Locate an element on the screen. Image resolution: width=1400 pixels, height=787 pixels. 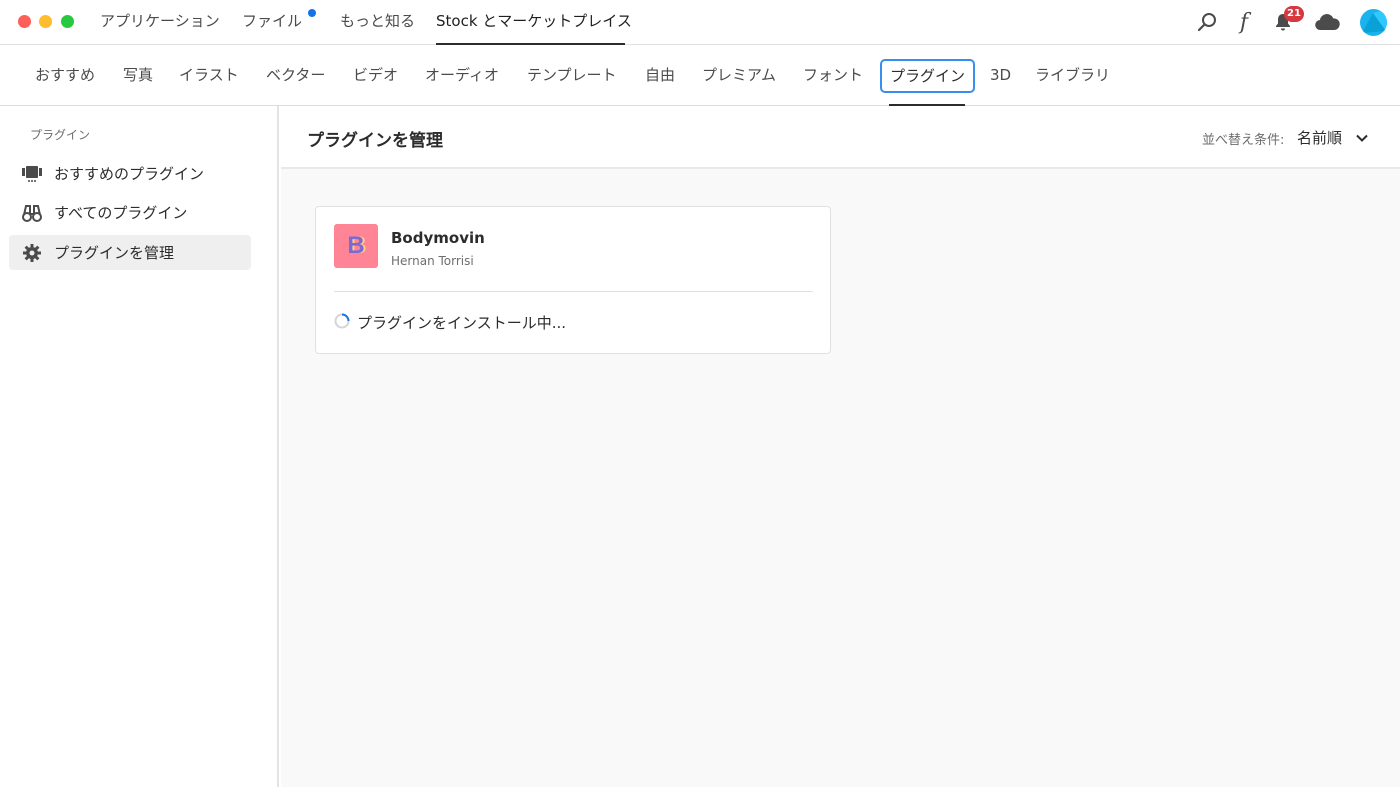
tab-files: ファイル is located at coordinates (272, 22).